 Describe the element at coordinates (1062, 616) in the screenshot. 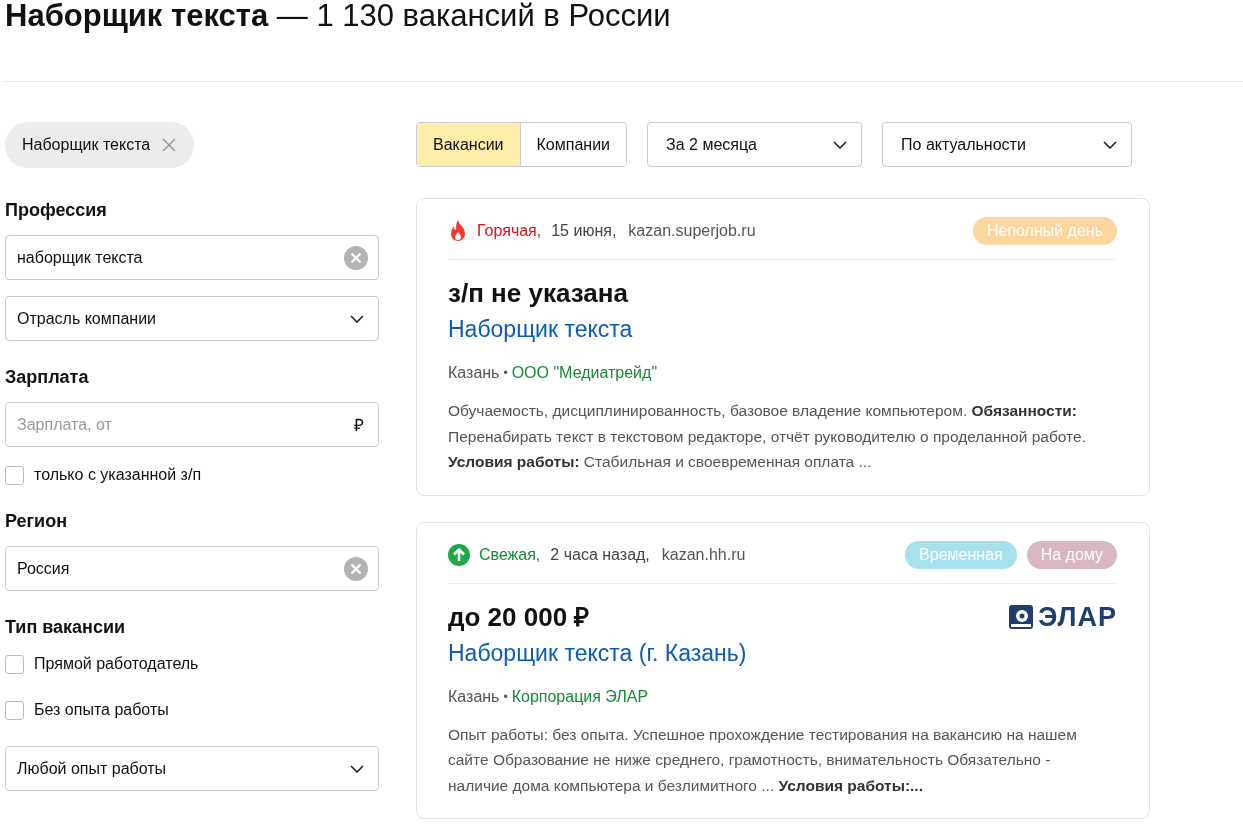

I see `company-logo: ЭЛАР` at that location.